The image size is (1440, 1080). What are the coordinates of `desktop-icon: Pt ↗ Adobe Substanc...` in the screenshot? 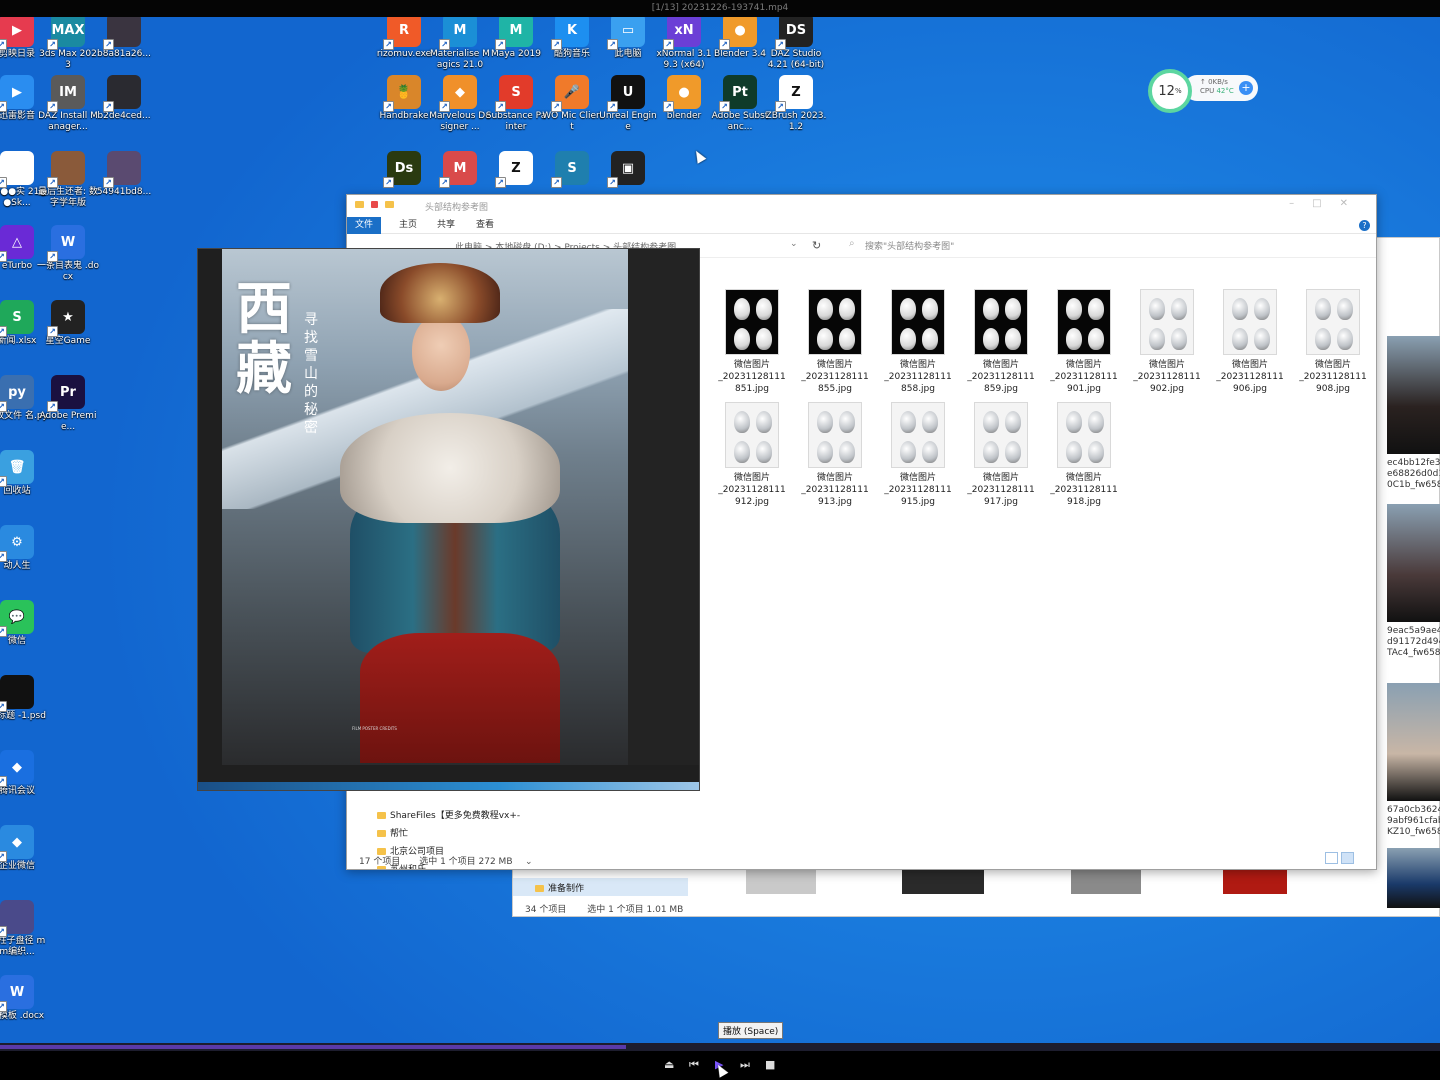 It's located at (740, 104).